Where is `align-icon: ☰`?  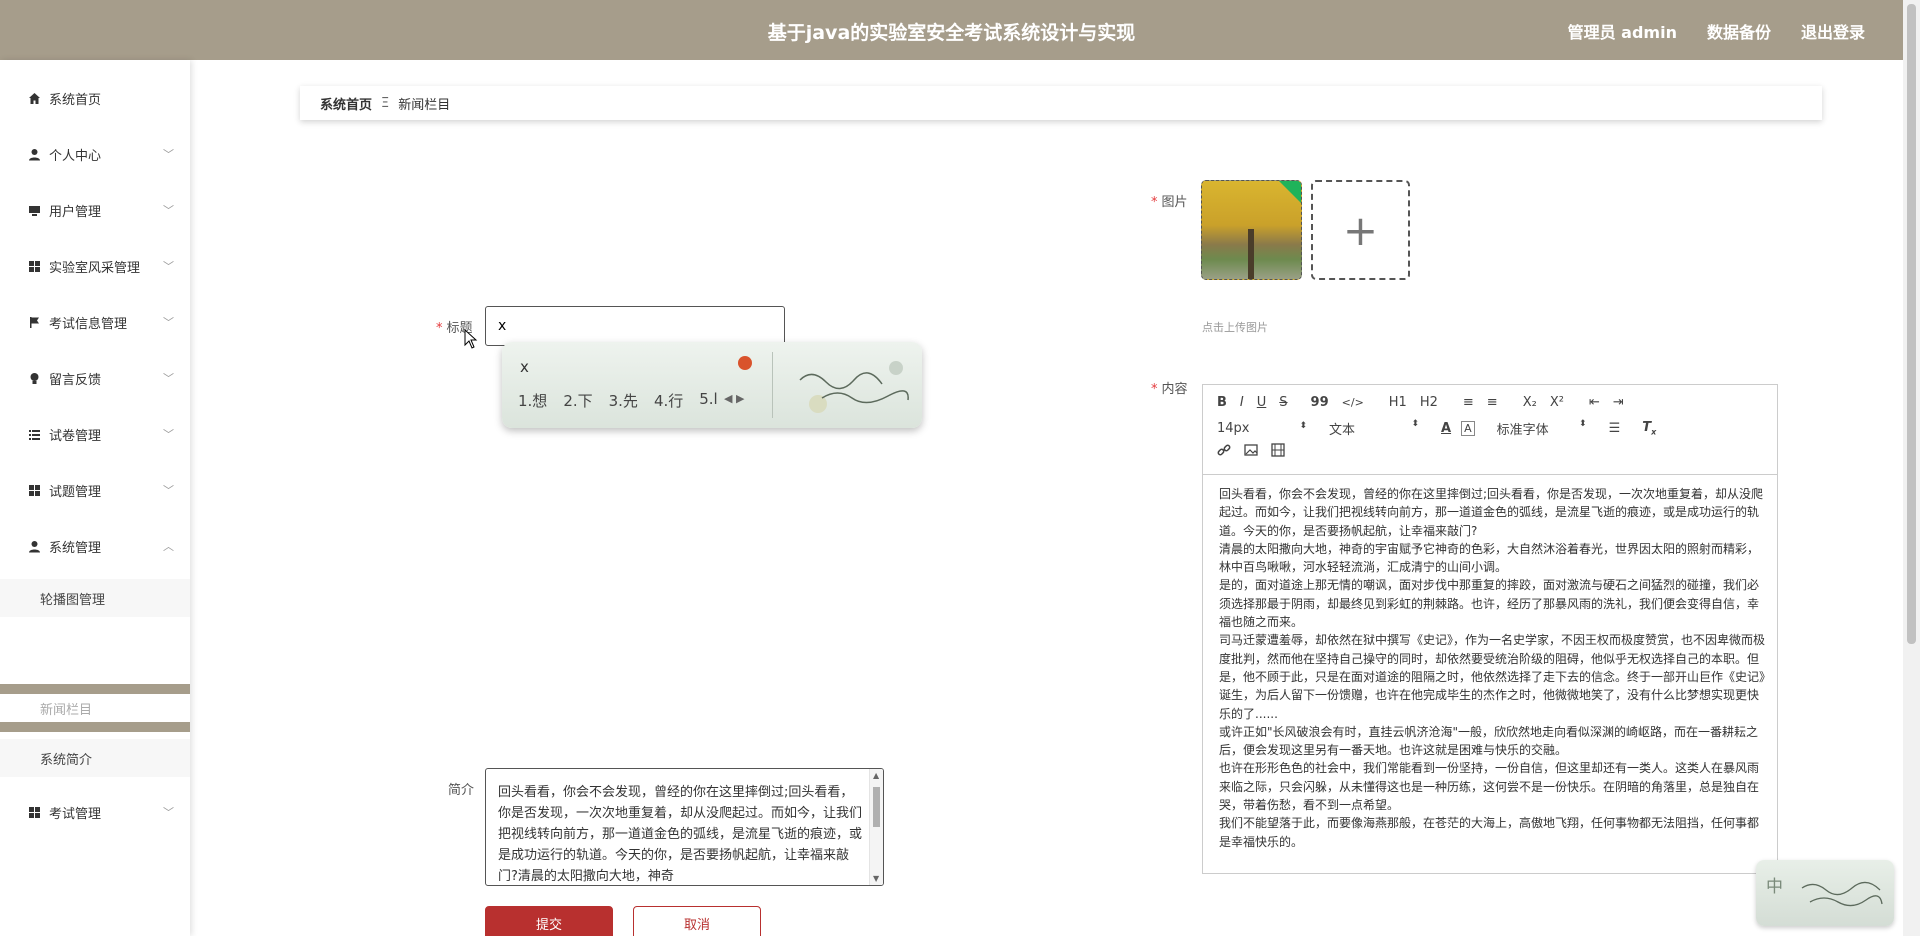 align-icon: ☰ is located at coordinates (1615, 428).